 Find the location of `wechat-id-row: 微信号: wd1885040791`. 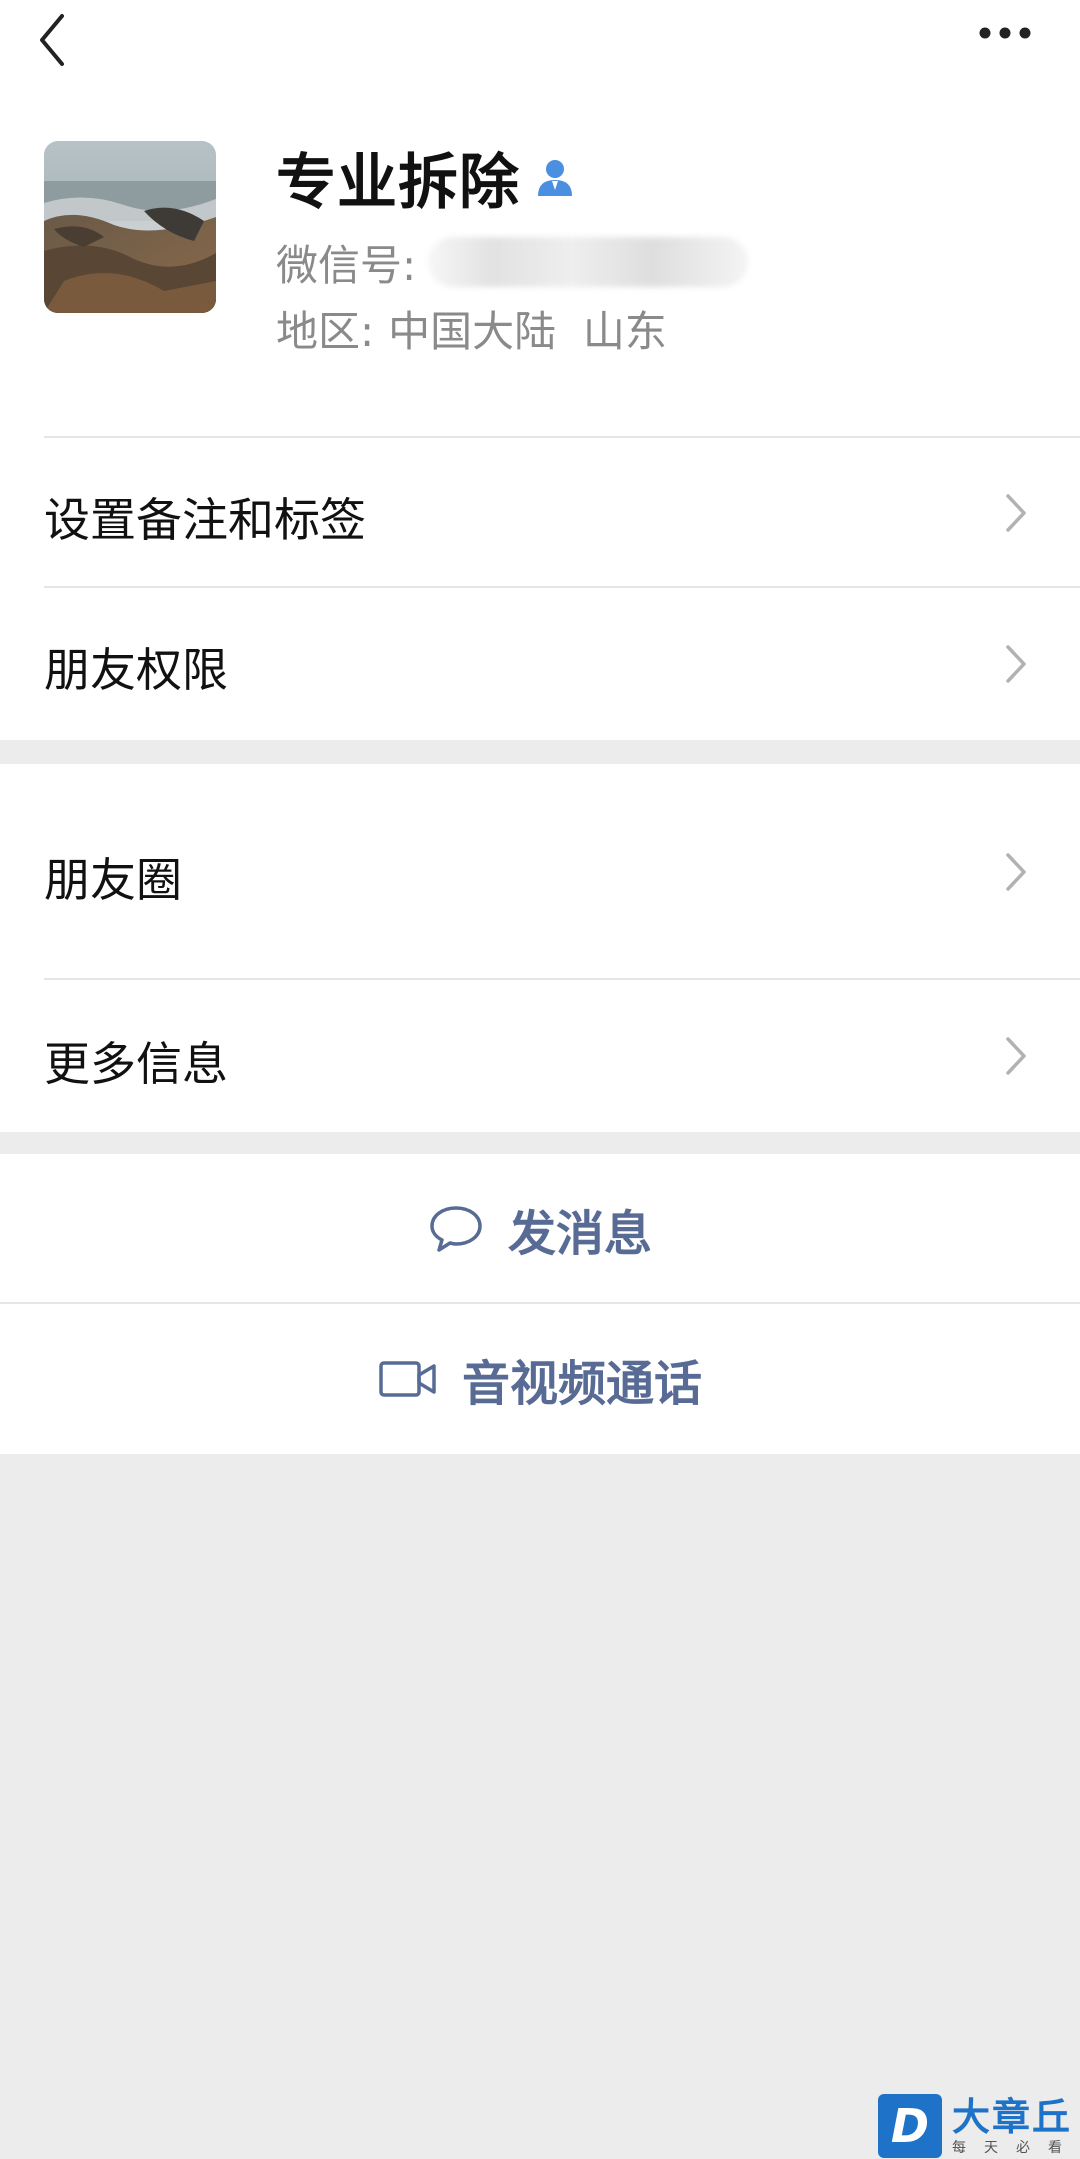

wechat-id-row: 微信号: wd1885040791 is located at coordinates (512, 262).